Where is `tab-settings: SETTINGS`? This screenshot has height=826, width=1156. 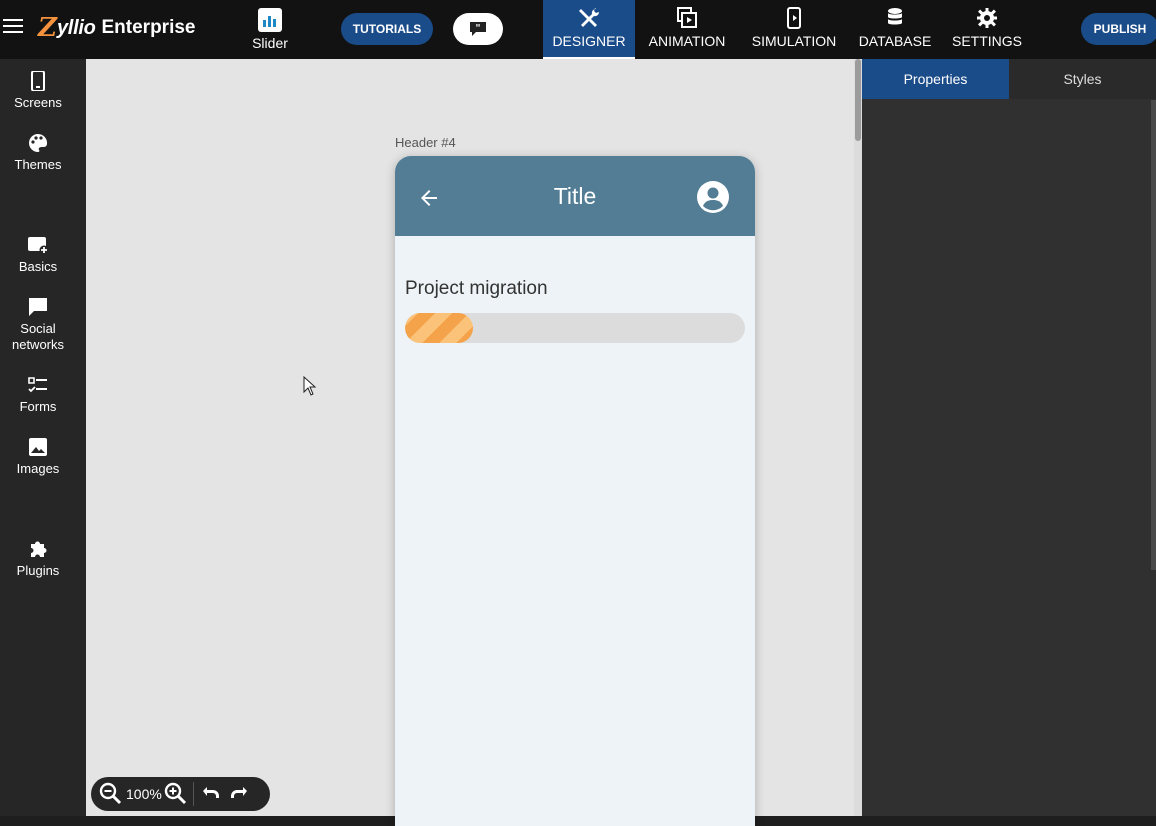
tab-settings: SETTINGS is located at coordinates (987, 29).